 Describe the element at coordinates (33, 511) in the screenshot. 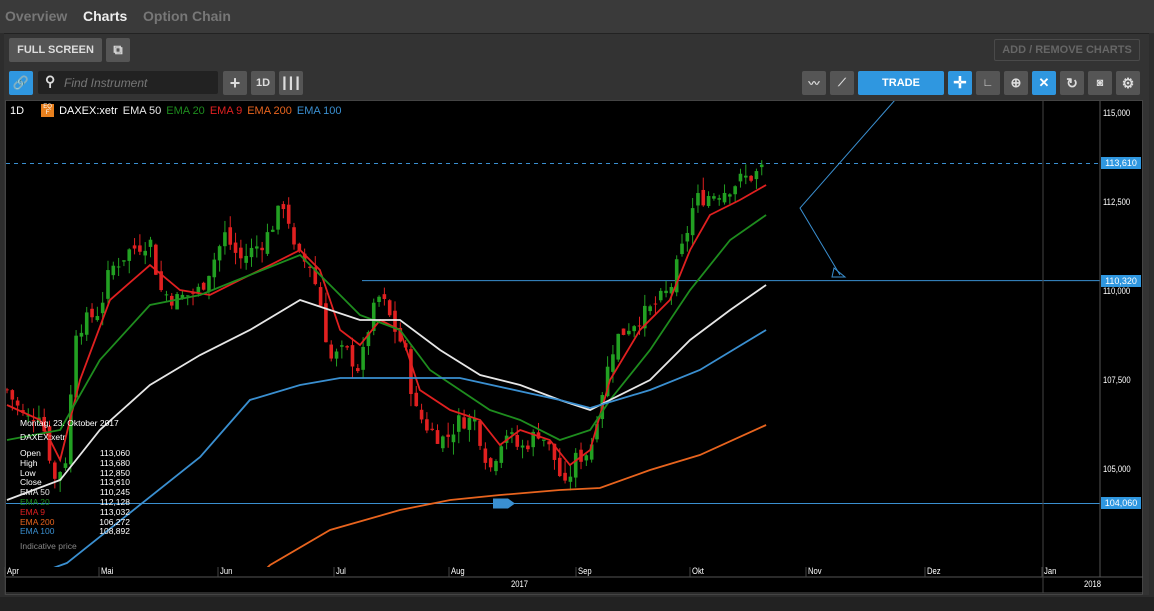

I see `info-label: EMA 9` at that location.